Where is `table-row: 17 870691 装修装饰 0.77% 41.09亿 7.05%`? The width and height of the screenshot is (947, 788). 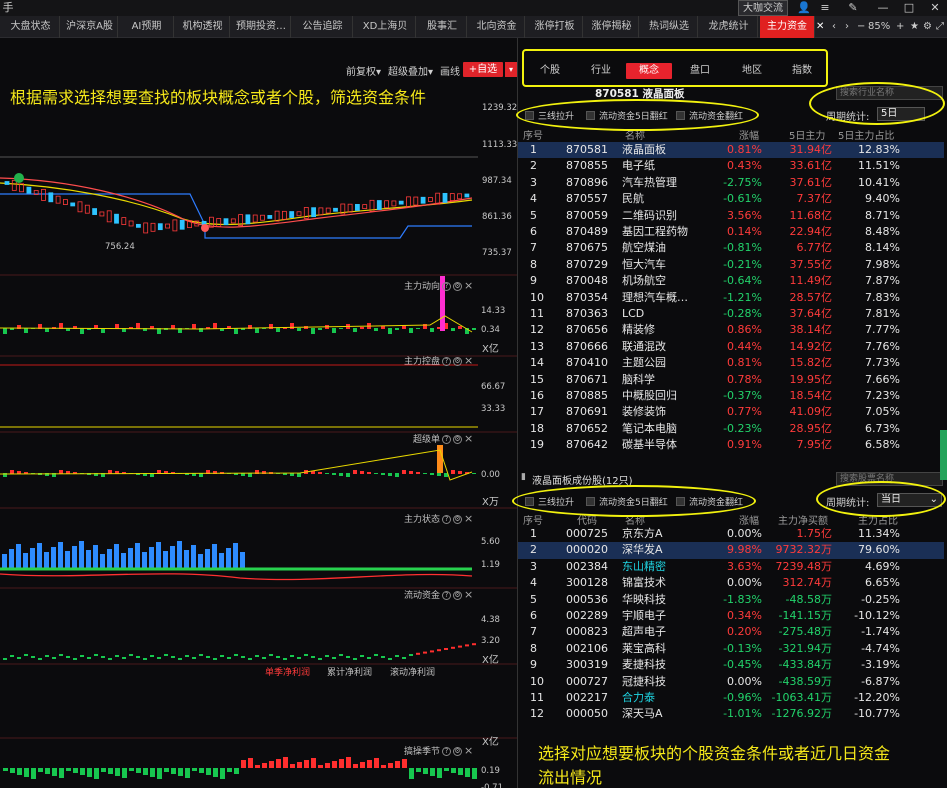 table-row: 17 870691 装修装饰 0.77% 41.09亿 7.05% is located at coordinates (731, 412).